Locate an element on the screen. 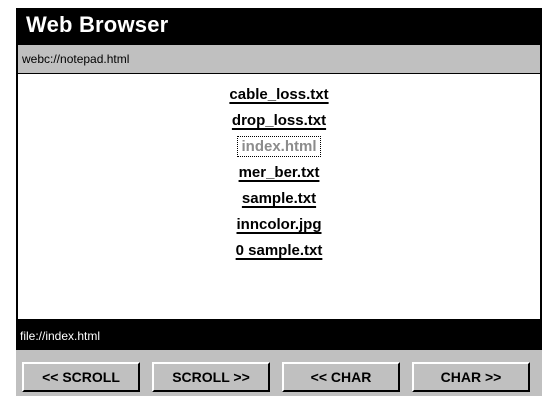 The width and height of the screenshot is (542, 396). file-link-mer-ber: mer_ber.txt is located at coordinates (279, 172).